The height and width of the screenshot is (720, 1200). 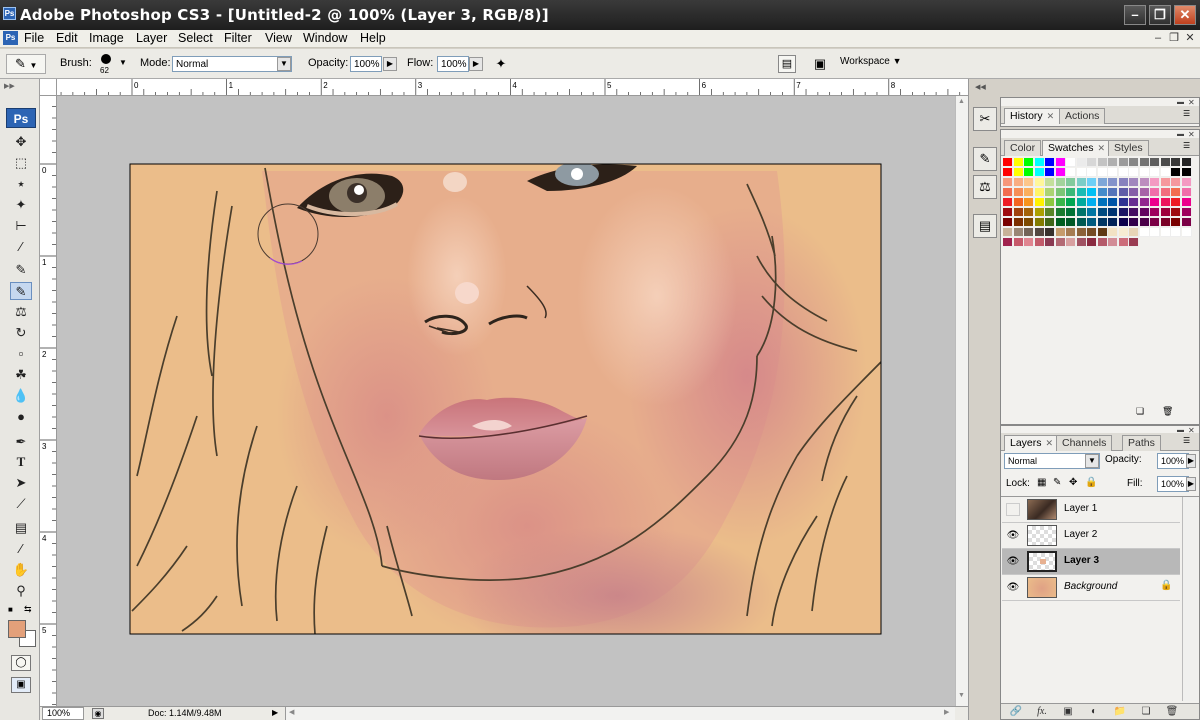 I want to click on layer-row: 👁 Background 🔒, so click(x=1091, y=588).